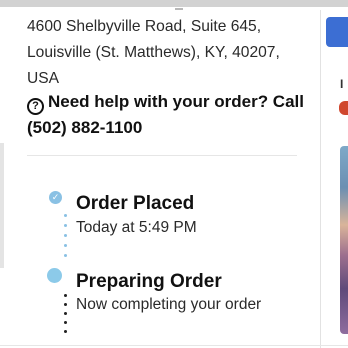 This screenshot has height=348, width=348. I want to click on left-panel-edge, so click(2, 205).